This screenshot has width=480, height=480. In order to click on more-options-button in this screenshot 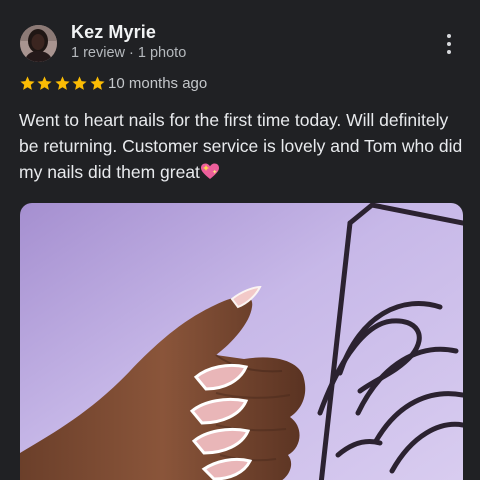, I will do `click(449, 44)`.